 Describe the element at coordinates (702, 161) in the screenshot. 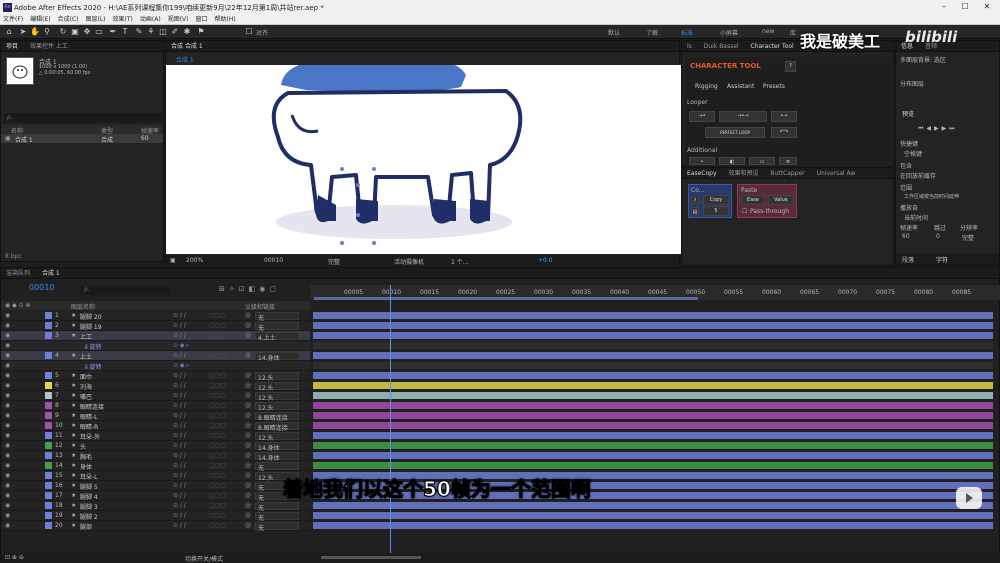

I see `additional-button-1: •` at that location.